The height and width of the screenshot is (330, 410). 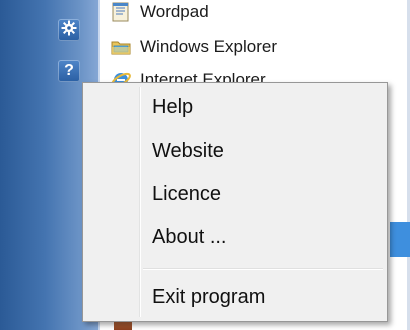 I want to click on settings-button, so click(x=69, y=30).